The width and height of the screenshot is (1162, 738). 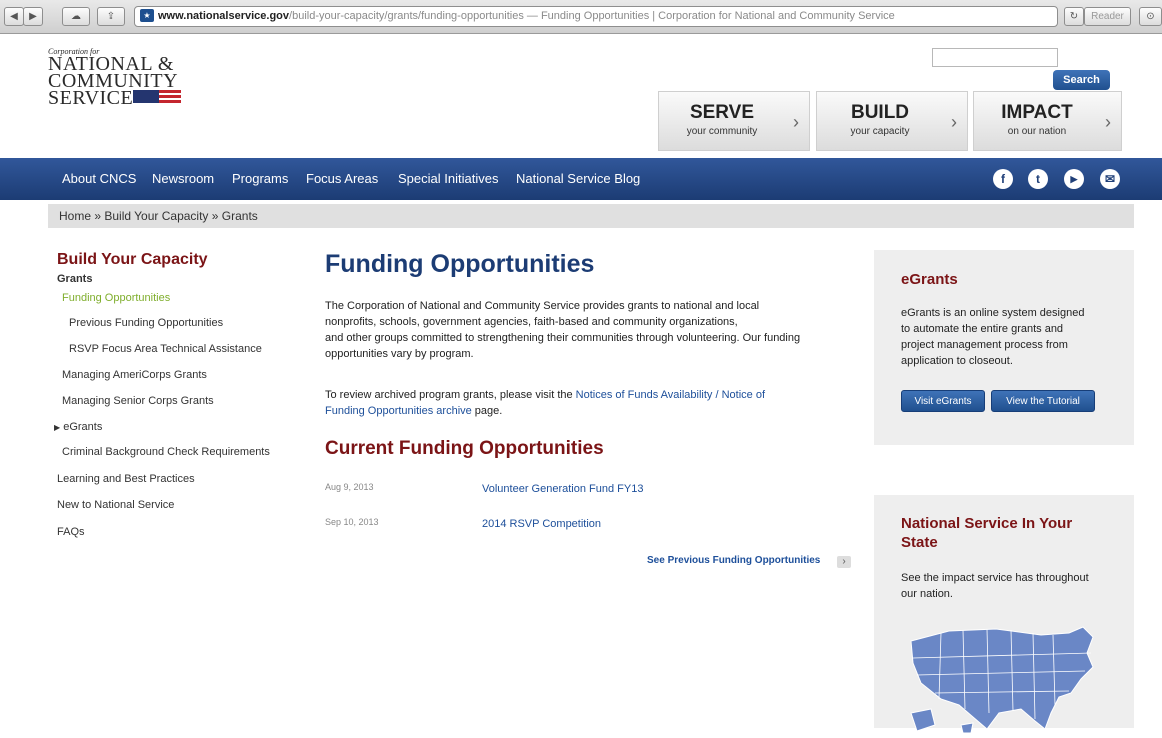 What do you see at coordinates (1107, 16) in the screenshot?
I see `reader-button: Reader` at bounding box center [1107, 16].